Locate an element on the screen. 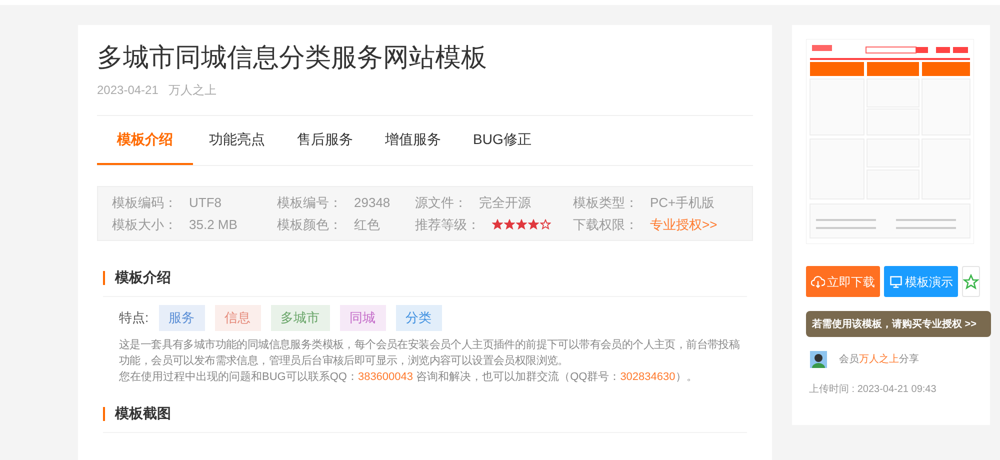 The width and height of the screenshot is (1000, 460). spec-value: 35.2 MB is located at coordinates (213, 225).